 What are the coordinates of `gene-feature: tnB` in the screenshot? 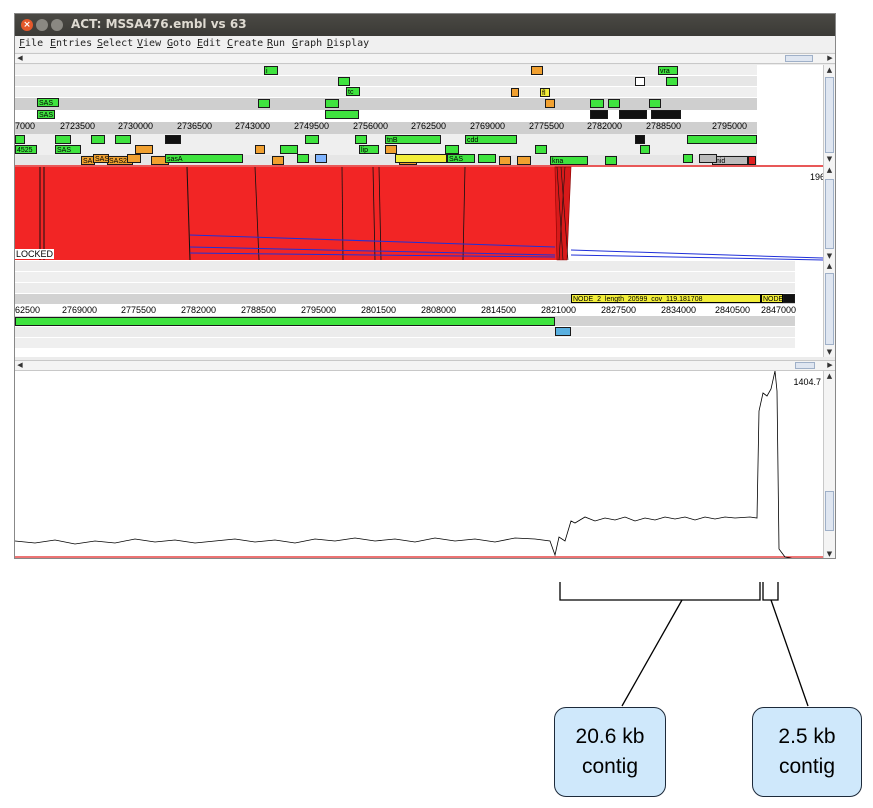 It's located at (413, 139).